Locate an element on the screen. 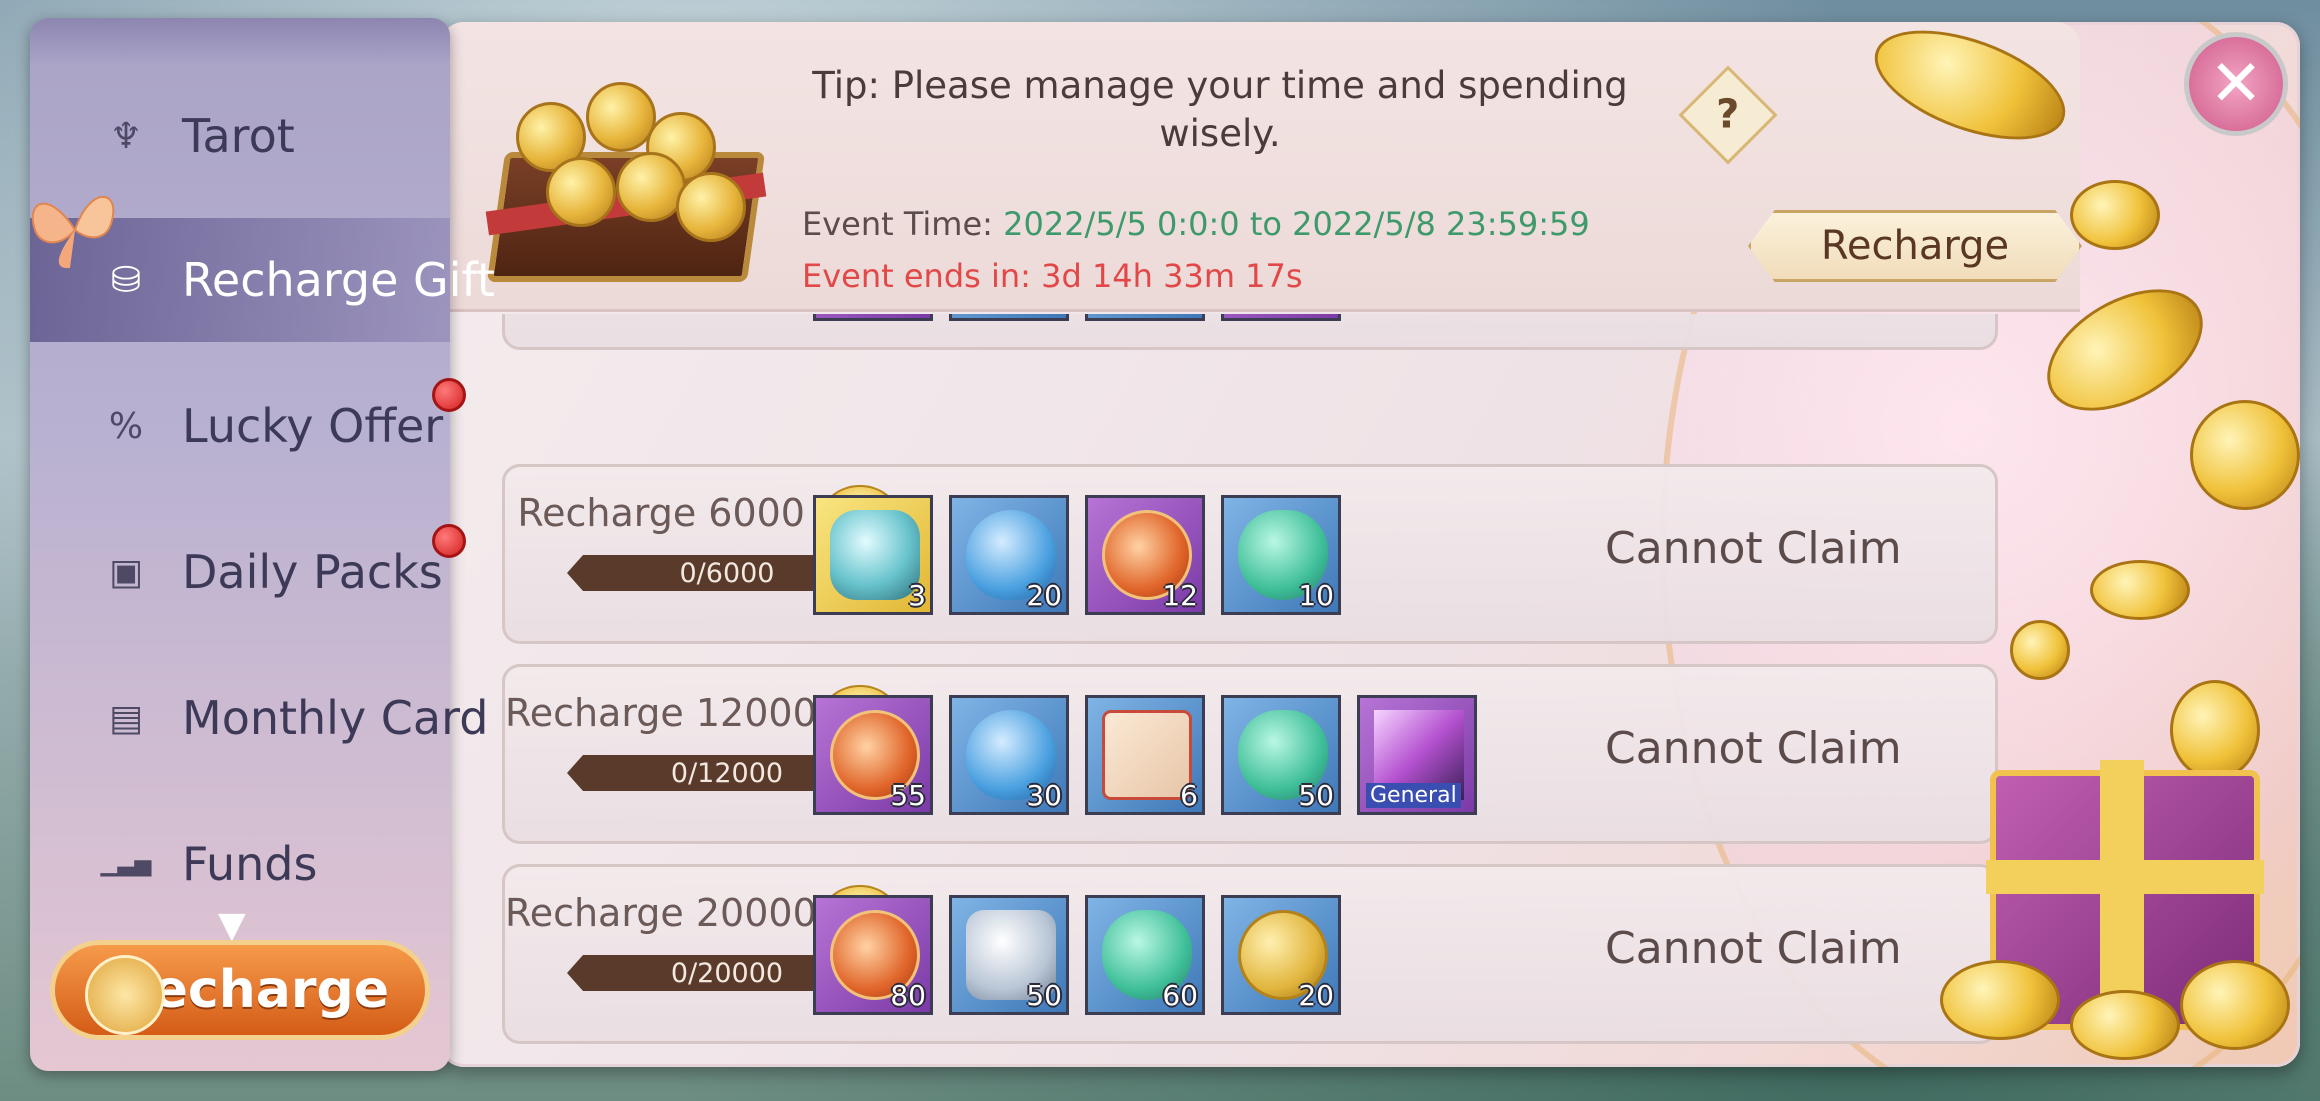  coupon-icon: % is located at coordinates (126, 426).